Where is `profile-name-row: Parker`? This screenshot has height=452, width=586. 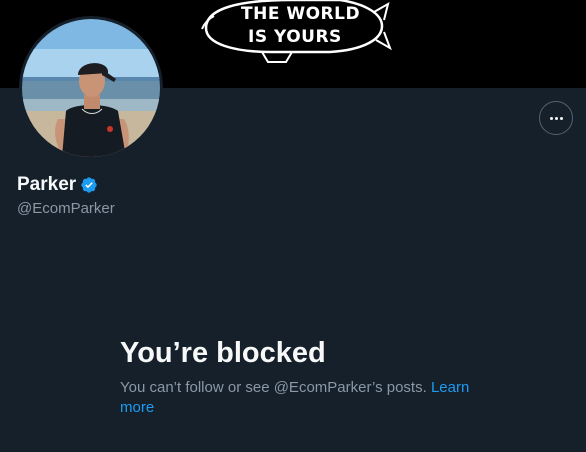 profile-name-row: Parker is located at coordinates (57, 185).